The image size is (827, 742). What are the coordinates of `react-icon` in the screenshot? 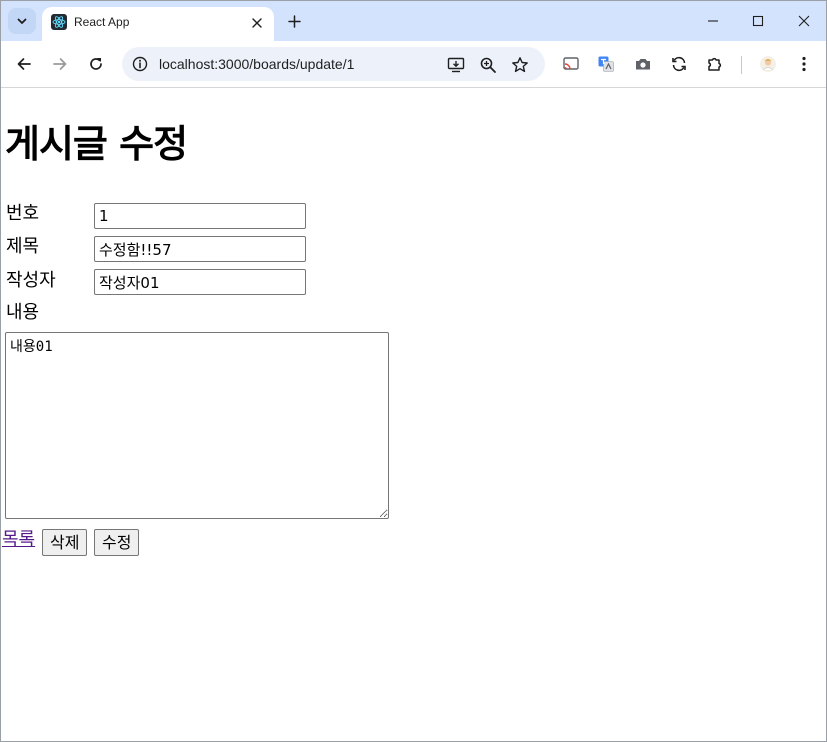 It's located at (59, 22).